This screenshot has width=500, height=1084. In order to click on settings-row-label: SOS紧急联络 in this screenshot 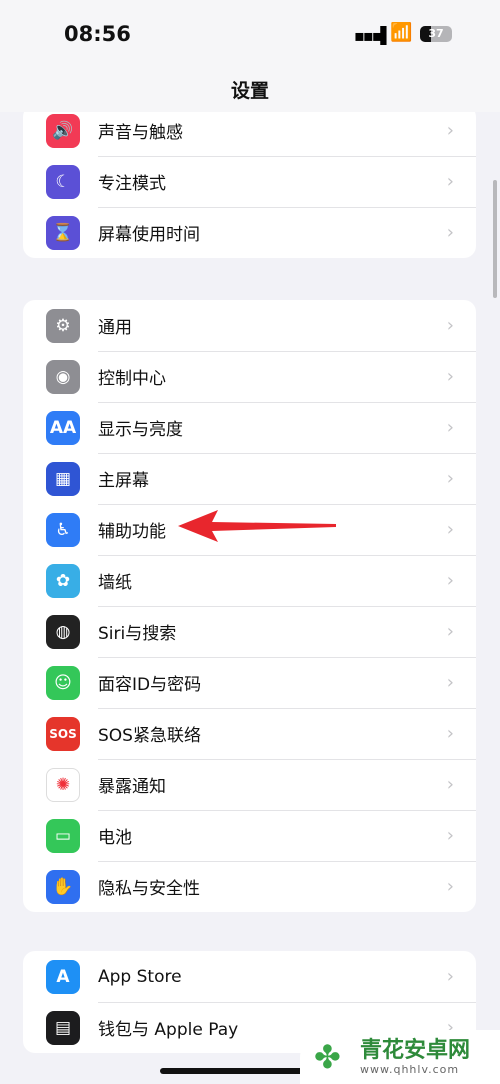, I will do `click(149, 736)`.